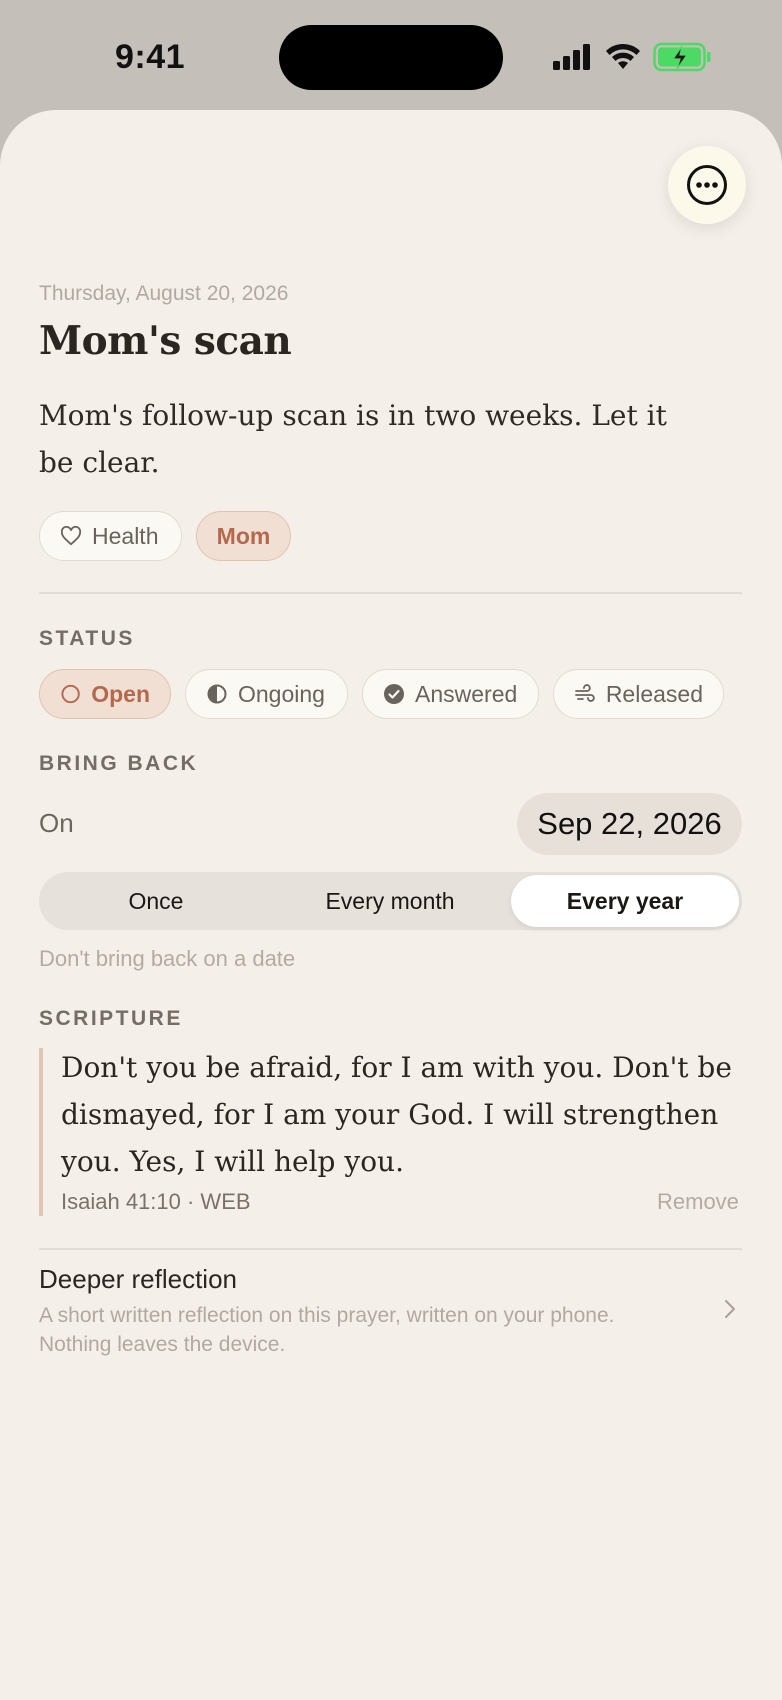  Describe the element at coordinates (71, 536) in the screenshot. I see `heart-icon` at that location.